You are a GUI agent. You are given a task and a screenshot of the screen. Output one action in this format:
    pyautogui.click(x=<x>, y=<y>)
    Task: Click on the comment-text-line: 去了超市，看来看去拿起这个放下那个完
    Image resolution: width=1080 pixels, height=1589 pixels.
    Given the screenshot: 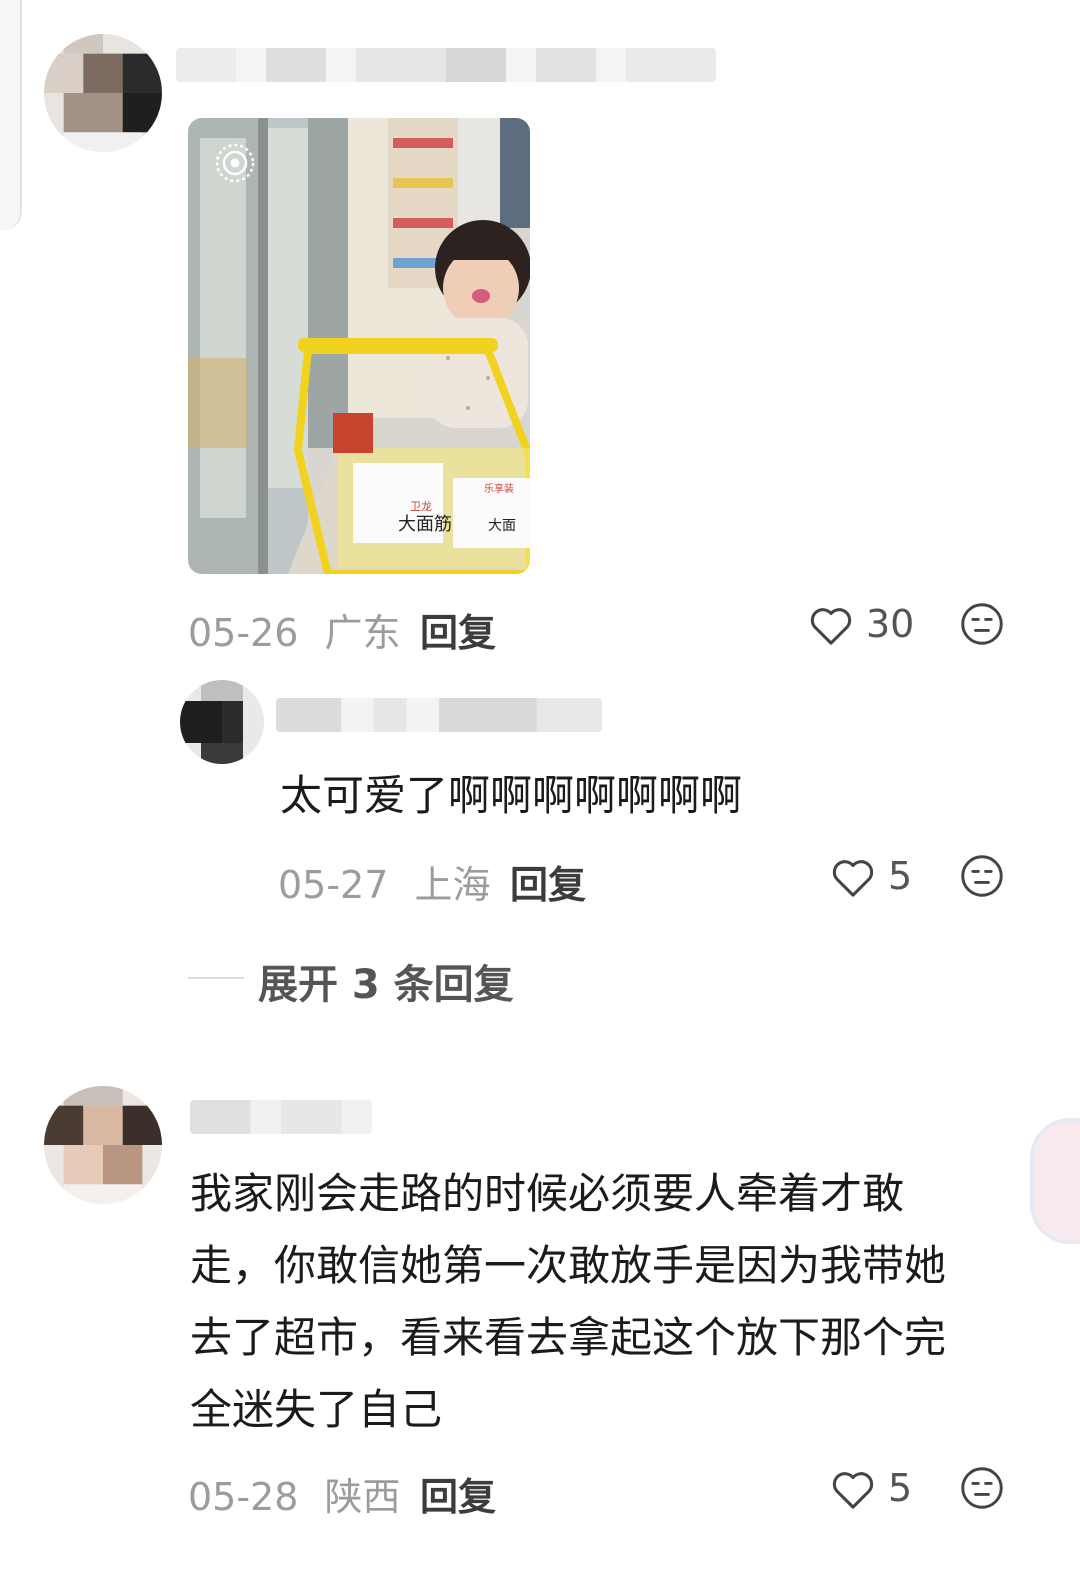 What is the action you would take?
    pyautogui.click(x=568, y=1337)
    